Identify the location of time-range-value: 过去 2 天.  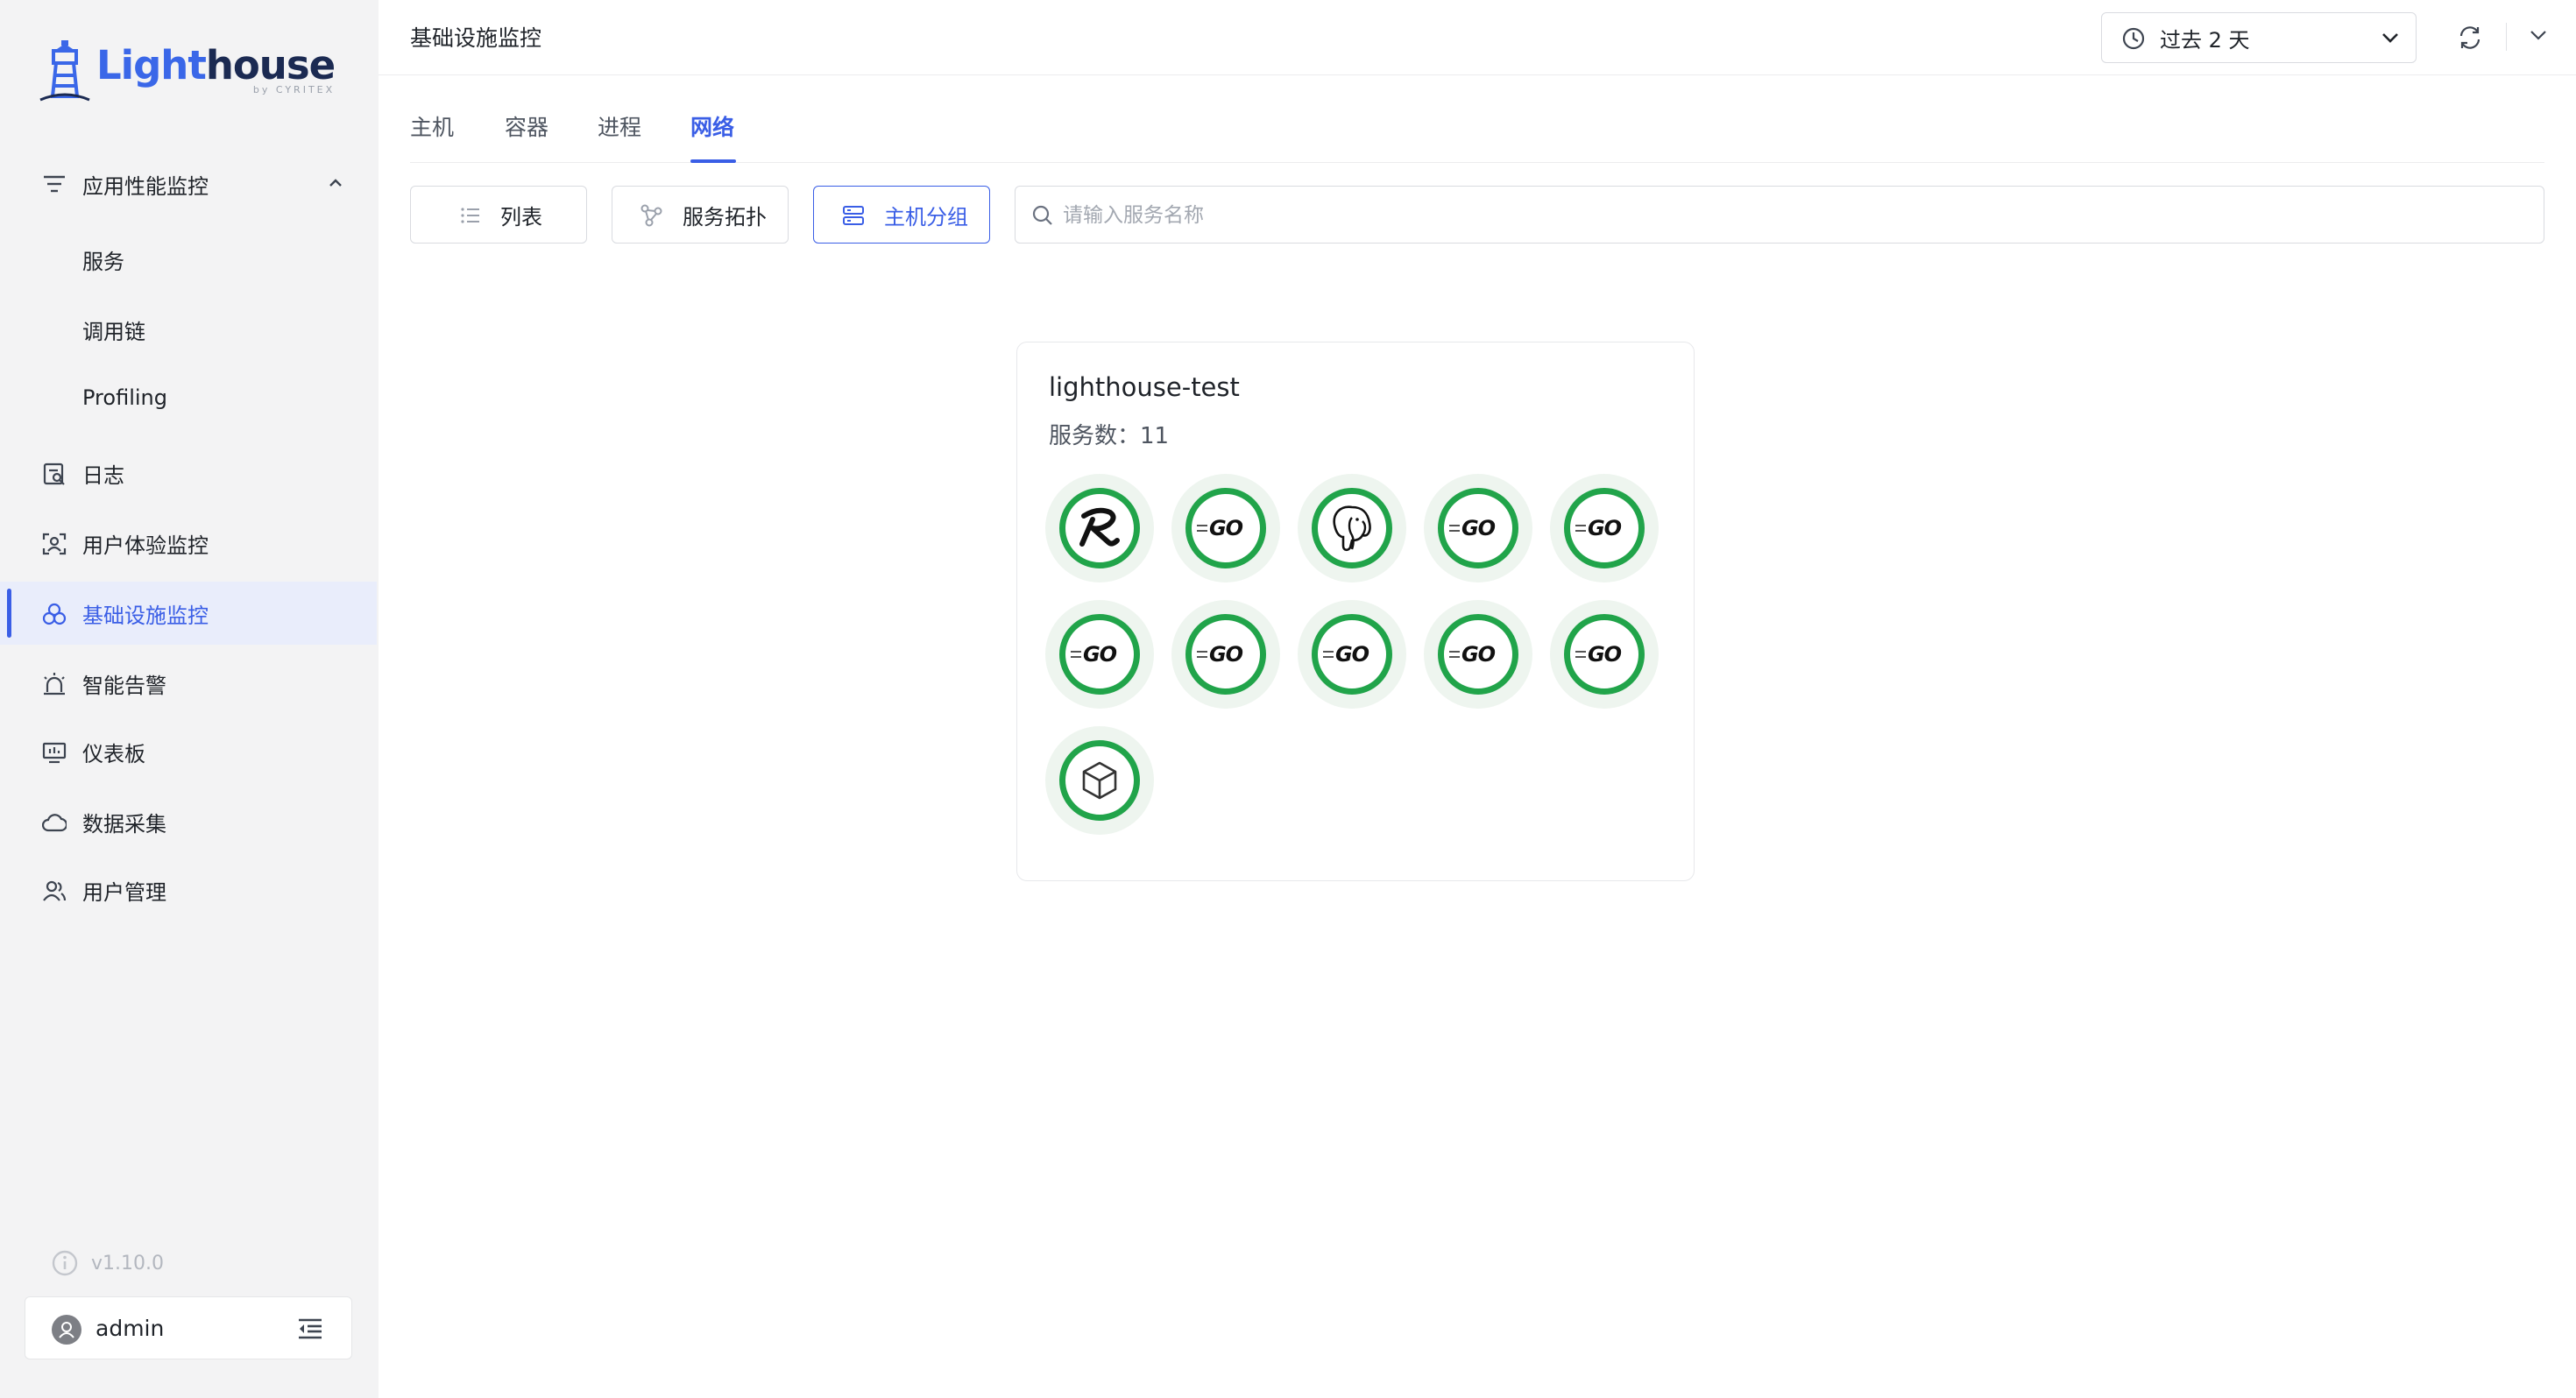
(2205, 40).